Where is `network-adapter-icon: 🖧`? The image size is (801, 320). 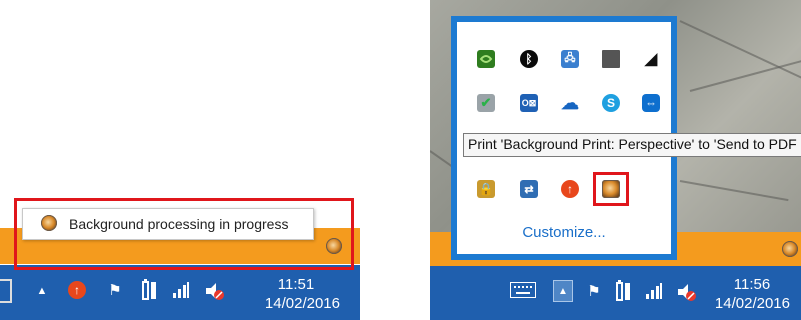
network-adapter-icon: 🖧 is located at coordinates (570, 59).